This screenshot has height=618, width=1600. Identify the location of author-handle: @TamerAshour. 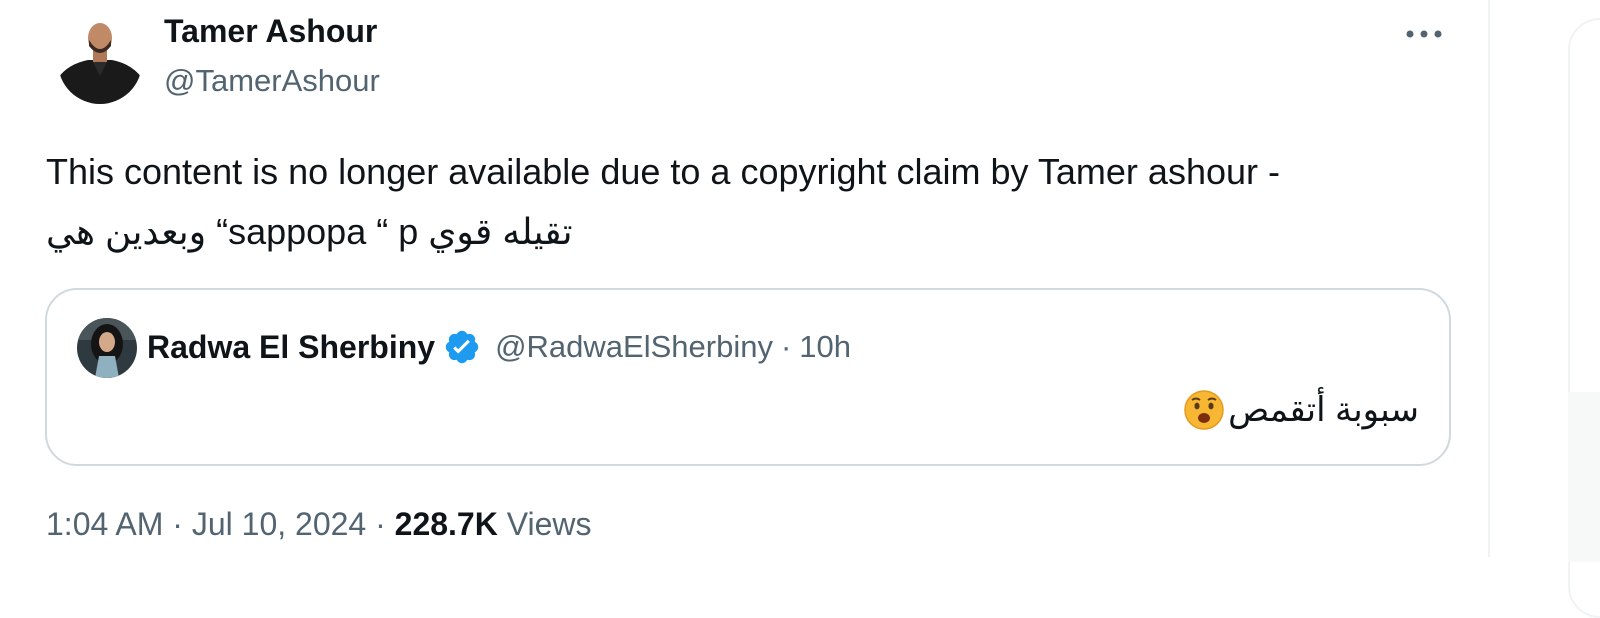
(272, 81).